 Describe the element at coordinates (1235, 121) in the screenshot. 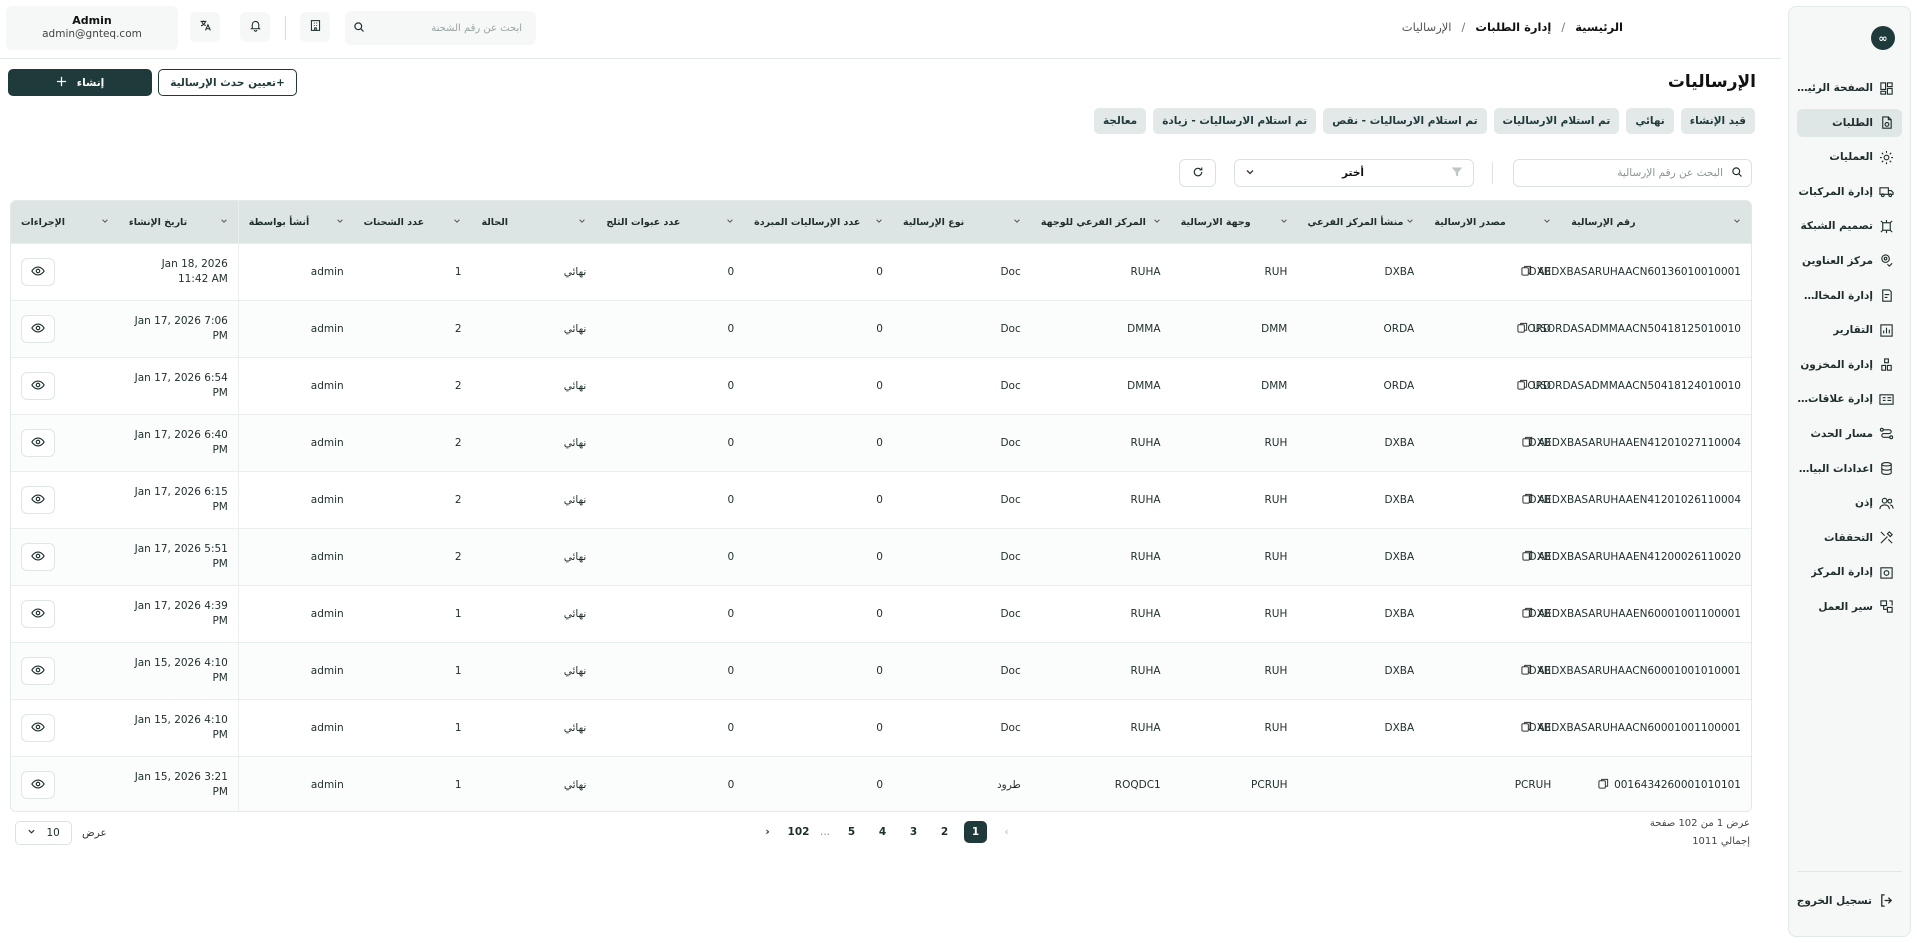

I see `status-tab: تم استلام الارساليات - زيادة` at that location.